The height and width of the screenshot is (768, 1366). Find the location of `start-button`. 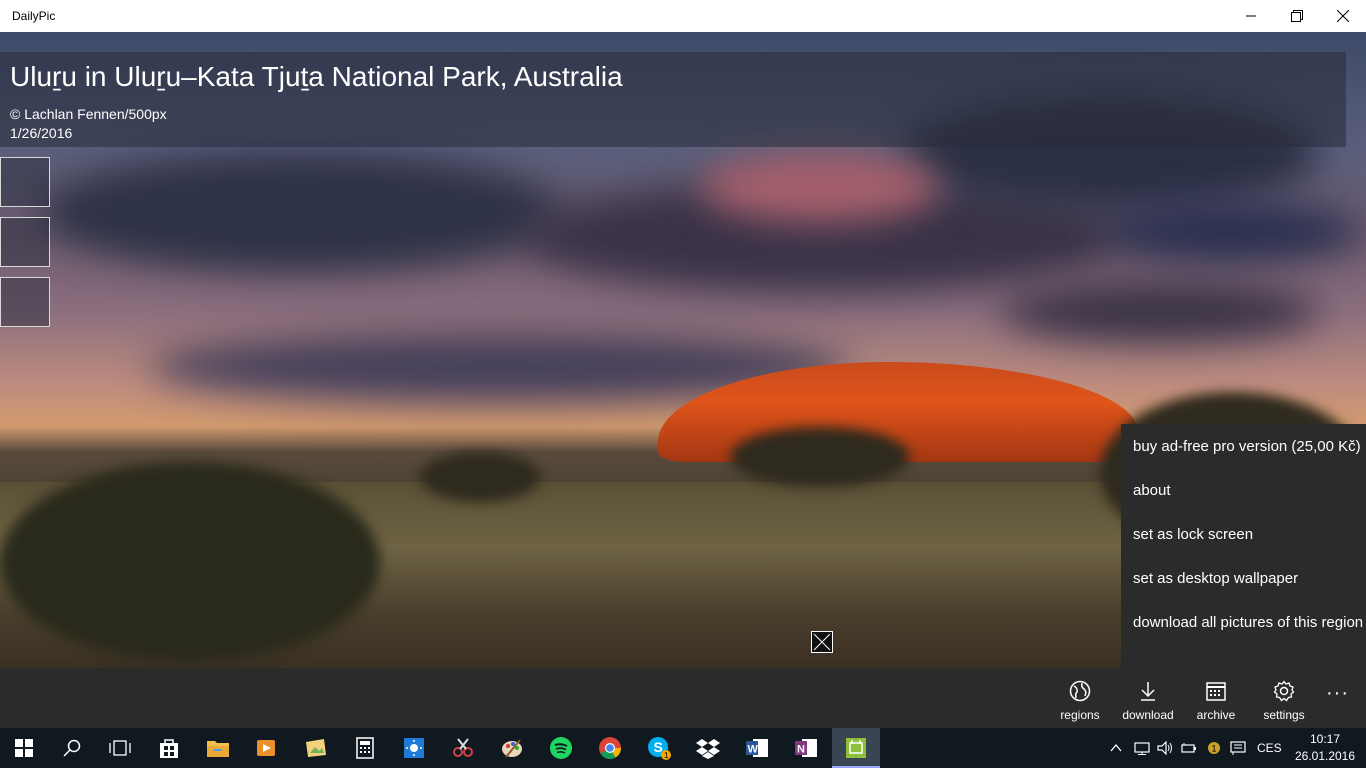

start-button is located at coordinates (24, 748).